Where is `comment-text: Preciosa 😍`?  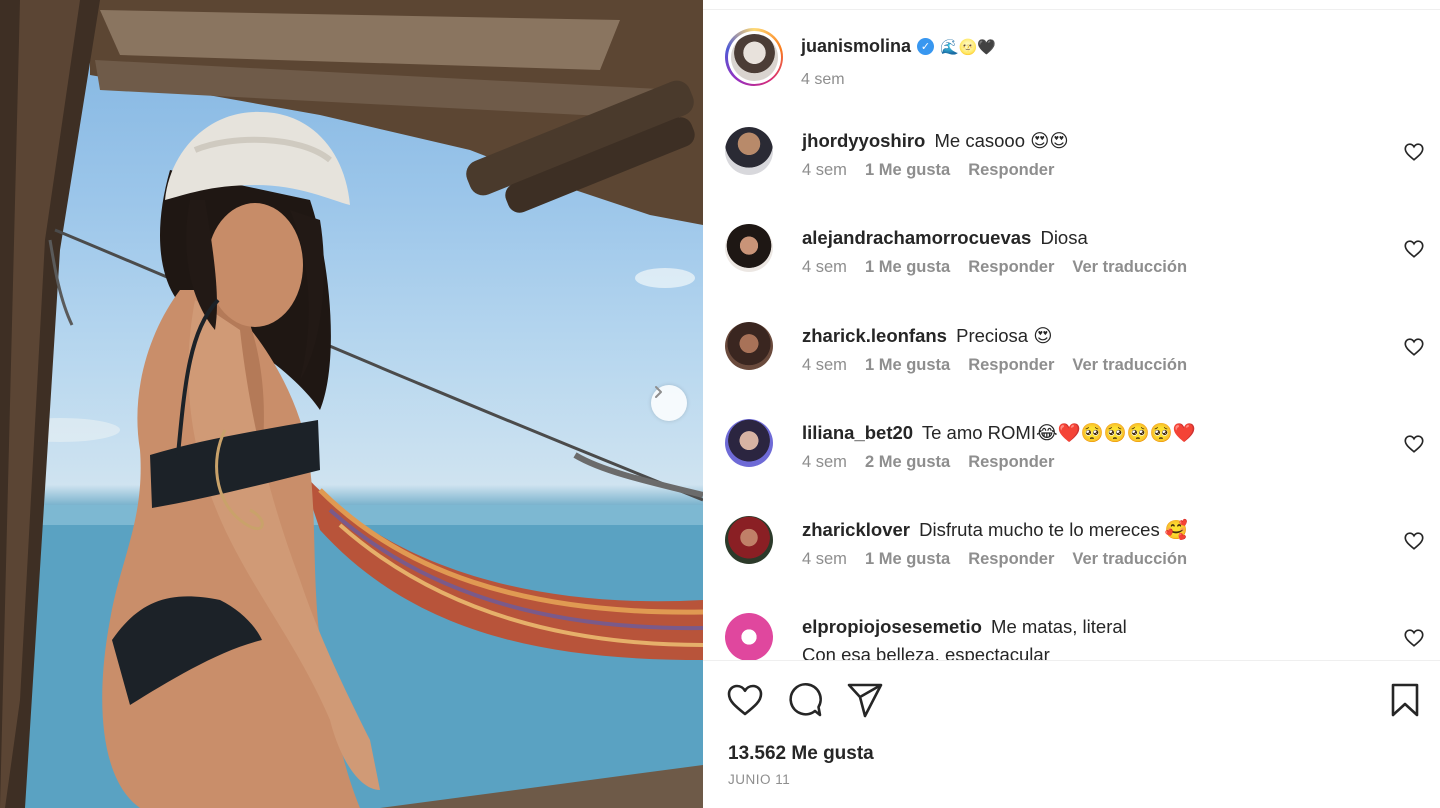
comment-text: Preciosa 😍 is located at coordinates (1004, 335).